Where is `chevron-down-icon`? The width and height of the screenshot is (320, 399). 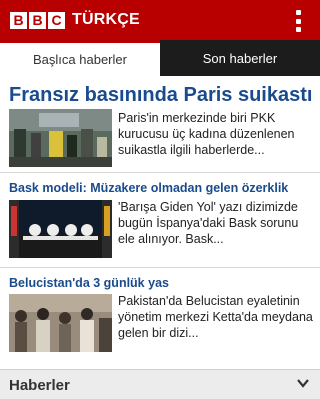
chevron-down-icon is located at coordinates (303, 383).